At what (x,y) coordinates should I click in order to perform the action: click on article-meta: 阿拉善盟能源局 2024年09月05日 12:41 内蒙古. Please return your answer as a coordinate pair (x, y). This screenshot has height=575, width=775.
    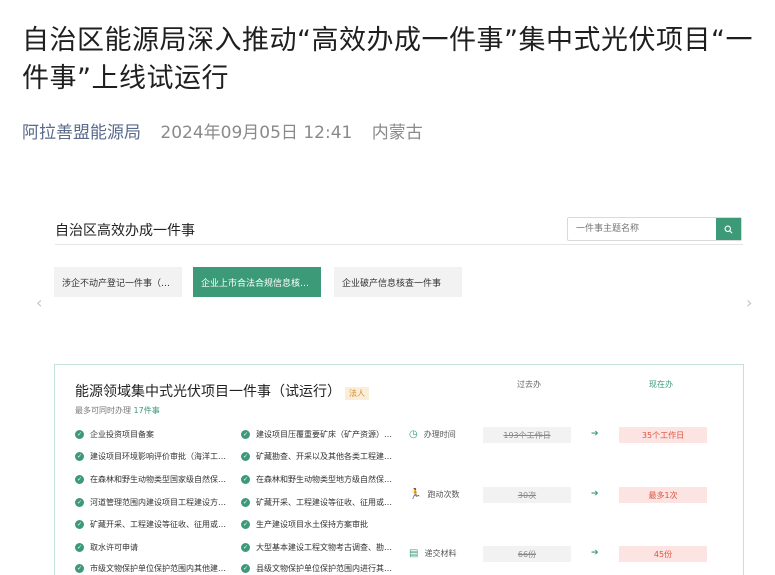
    Looking at the image, I should click on (222, 130).